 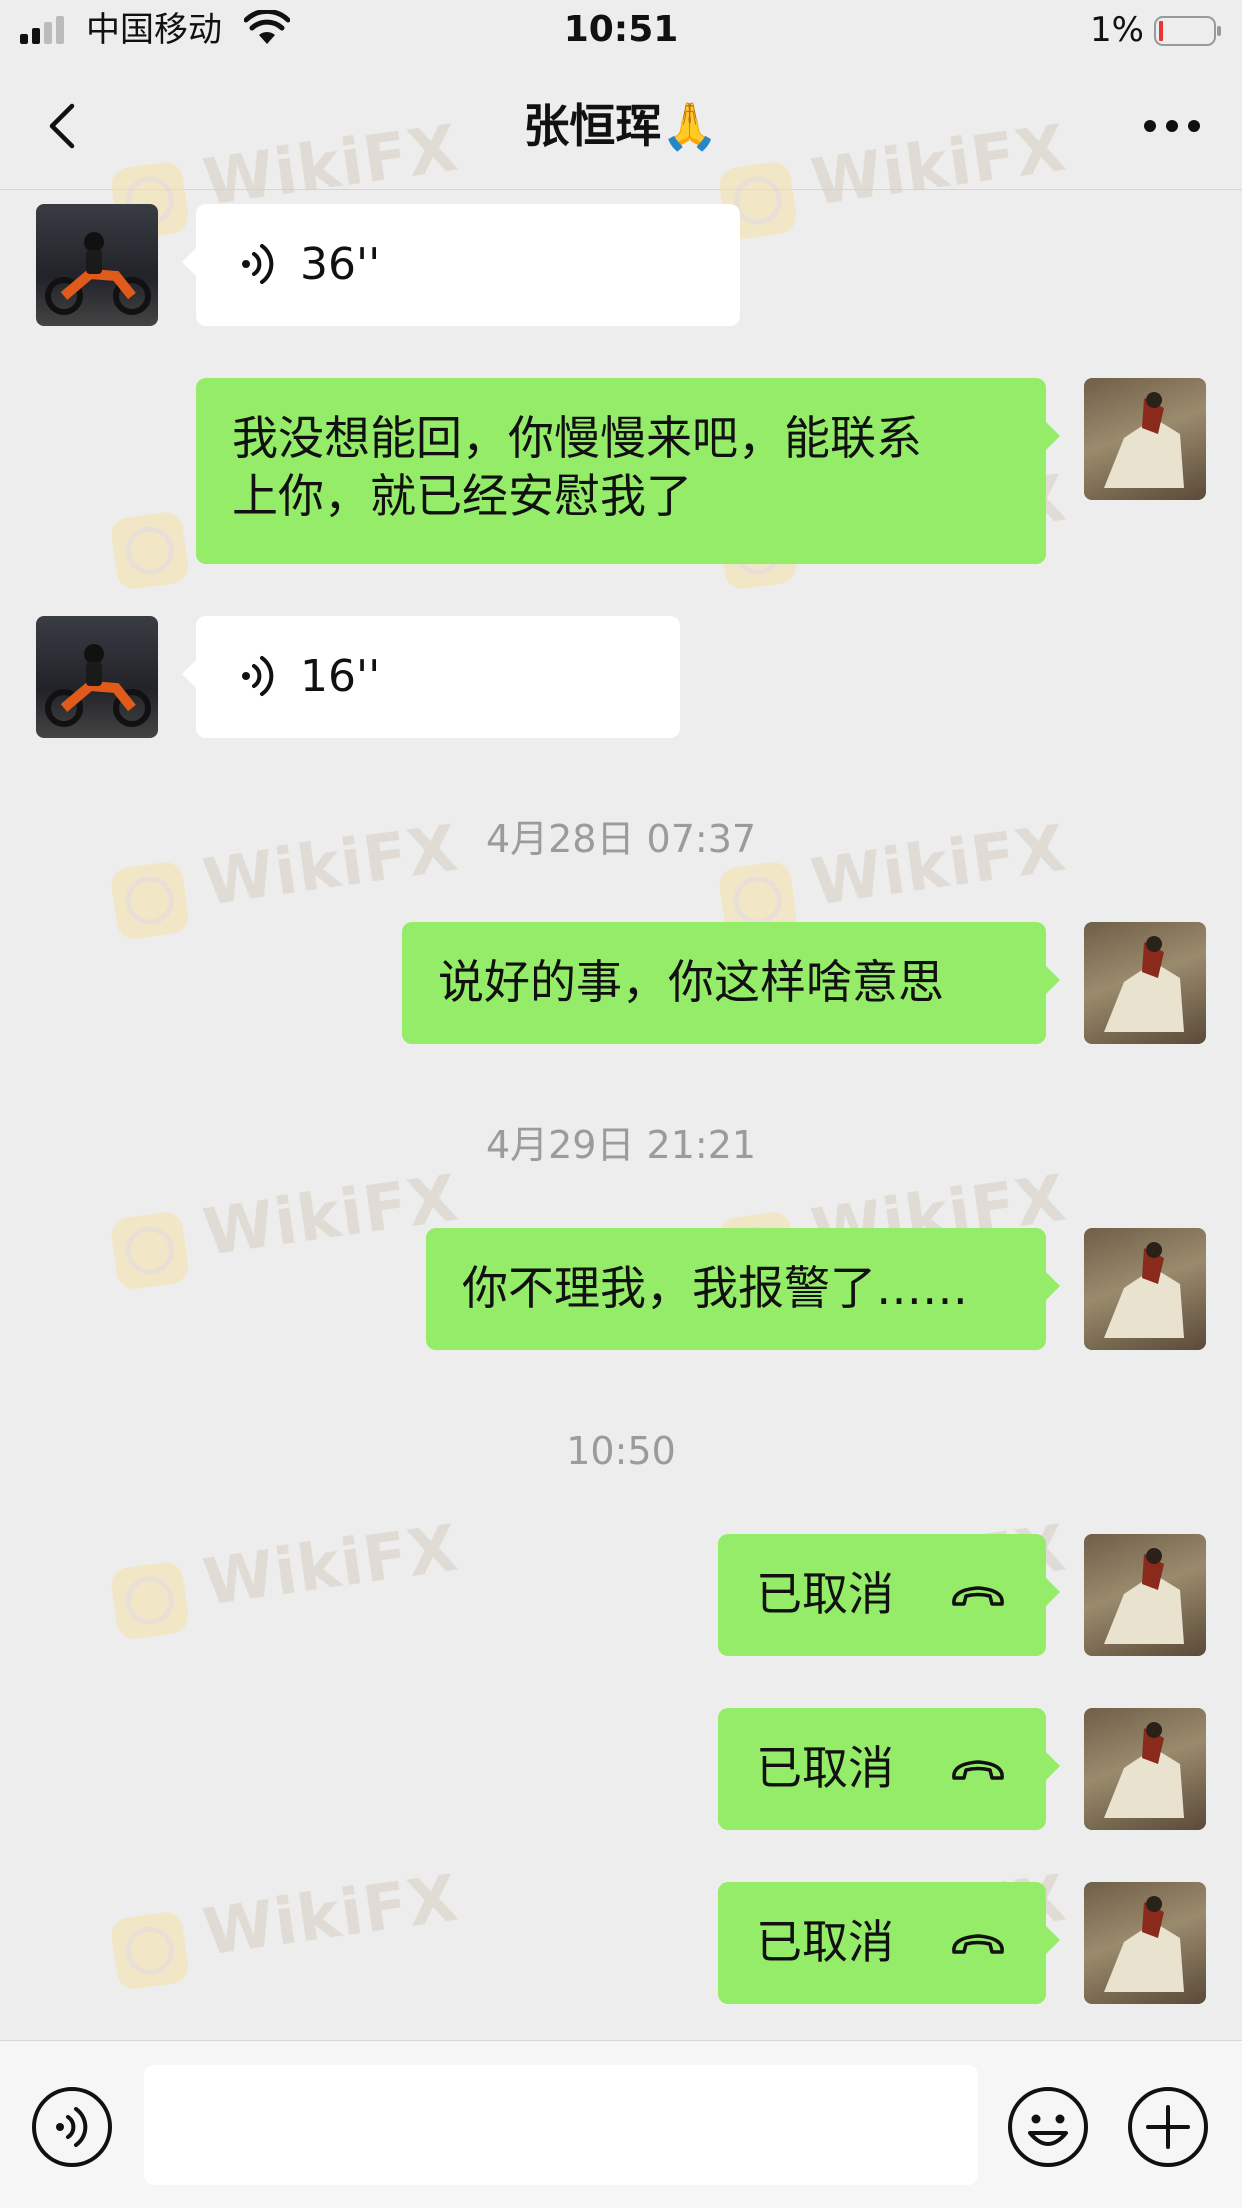 I want to click on voice-input-icon, so click(x=72, y=2127).